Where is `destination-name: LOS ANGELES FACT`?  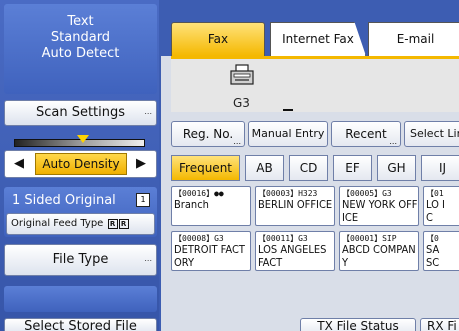
destination-name: LOS ANGELES FACT is located at coordinates (292, 256).